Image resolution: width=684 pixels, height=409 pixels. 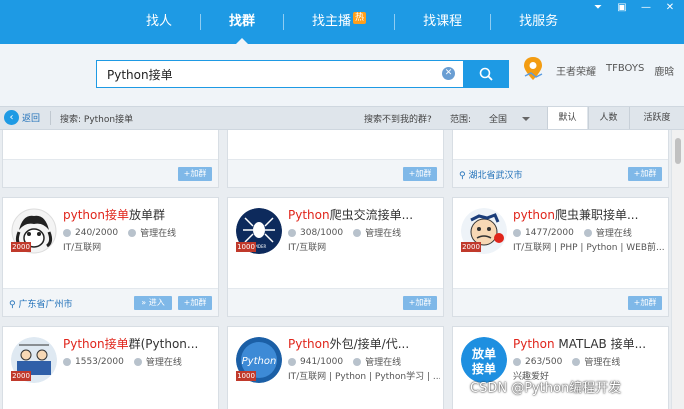 What do you see at coordinates (598, 8) in the screenshot?
I see `menu-icon: ⏷` at bounding box center [598, 8].